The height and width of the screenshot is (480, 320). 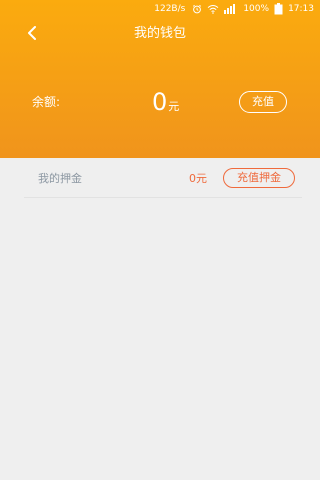 I want to click on balance-label: 余额:, so click(x=46, y=102).